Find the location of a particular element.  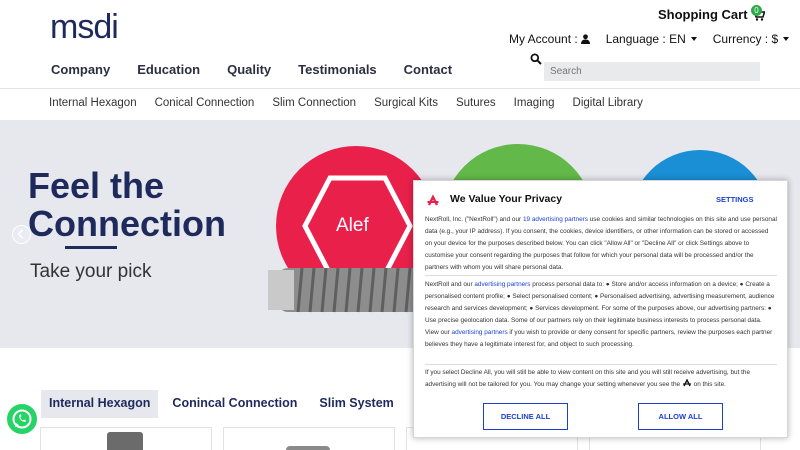

nav-item-contact: Contact is located at coordinates (428, 69).